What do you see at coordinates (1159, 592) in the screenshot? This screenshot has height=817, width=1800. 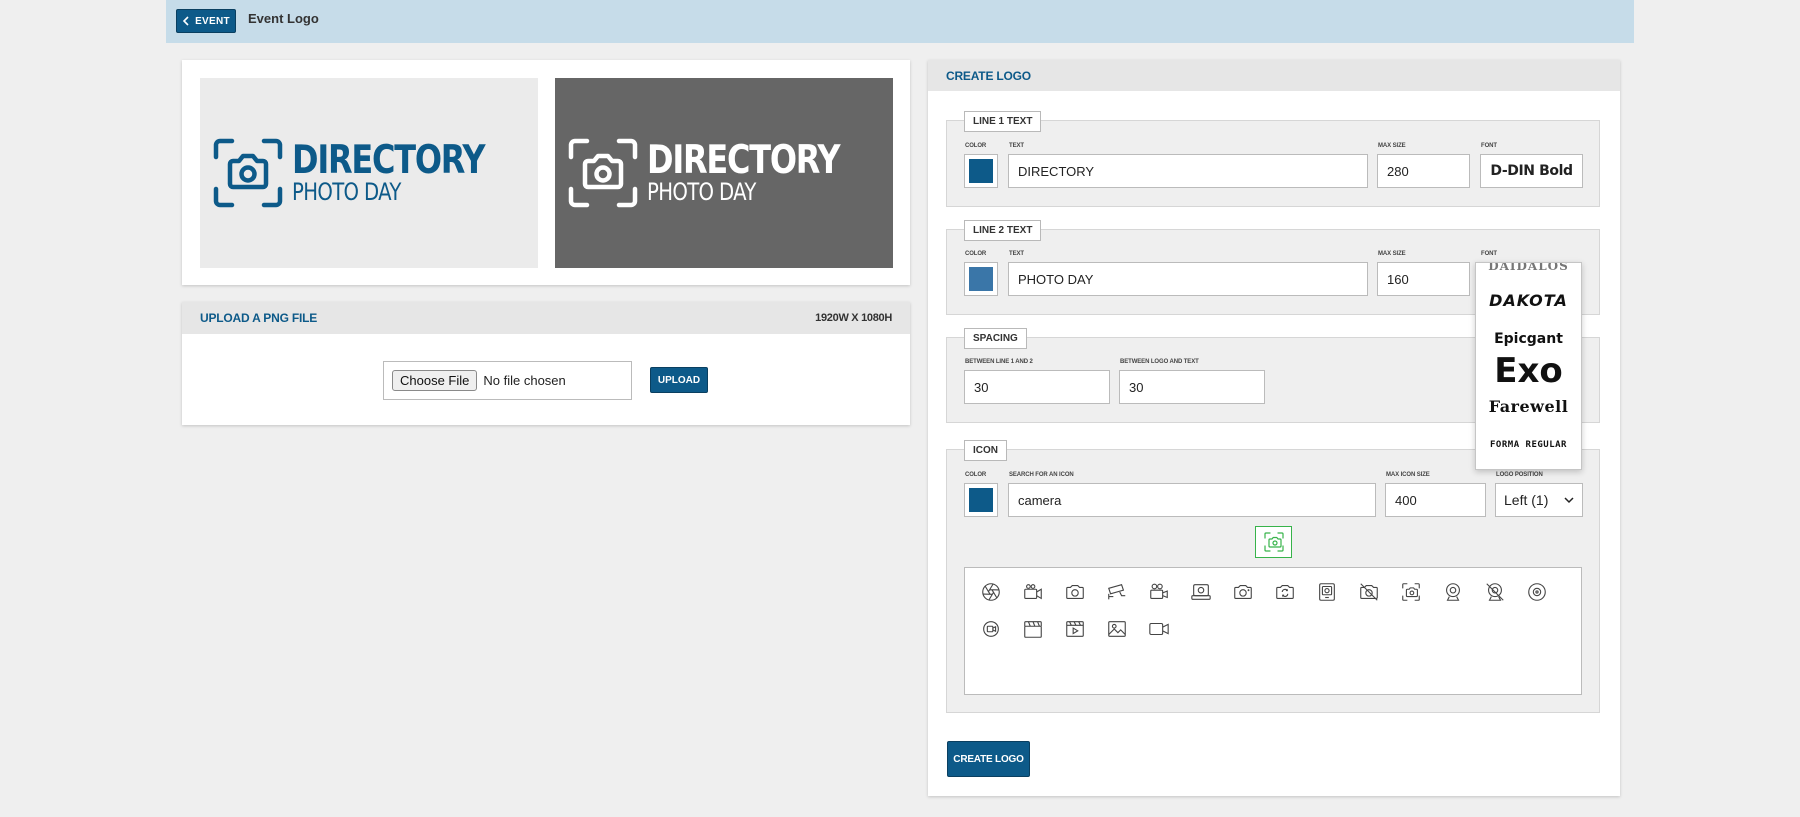 I see `movie-camera-icon` at bounding box center [1159, 592].